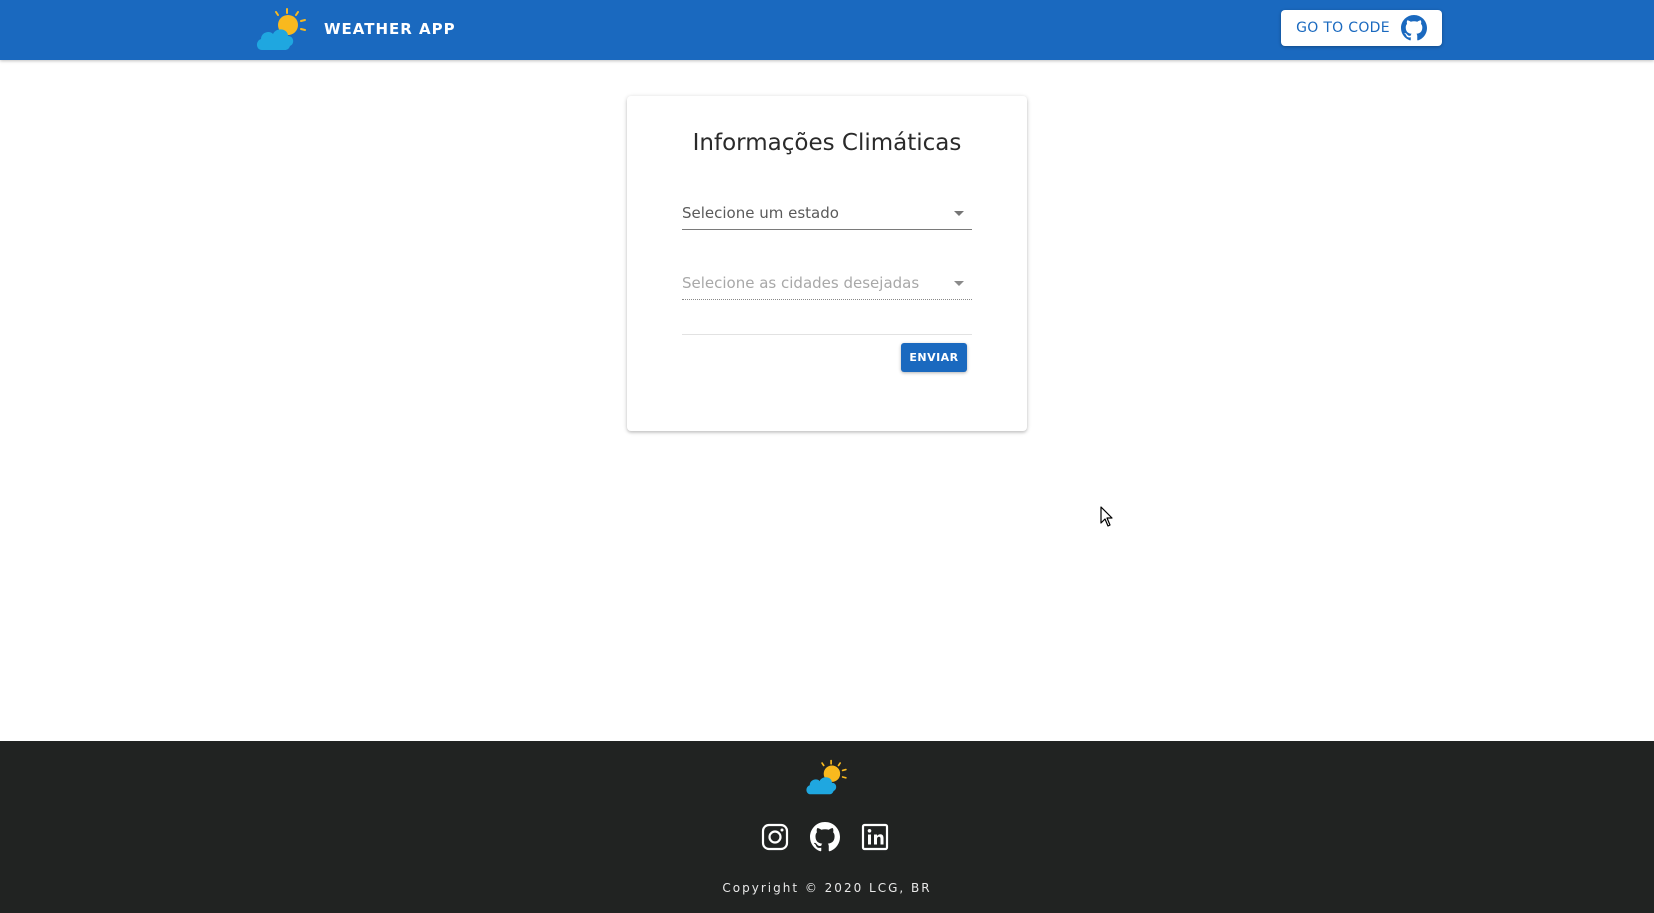  Describe the element at coordinates (390, 29) in the screenshot. I see `app-title: WEATHER APP` at that location.